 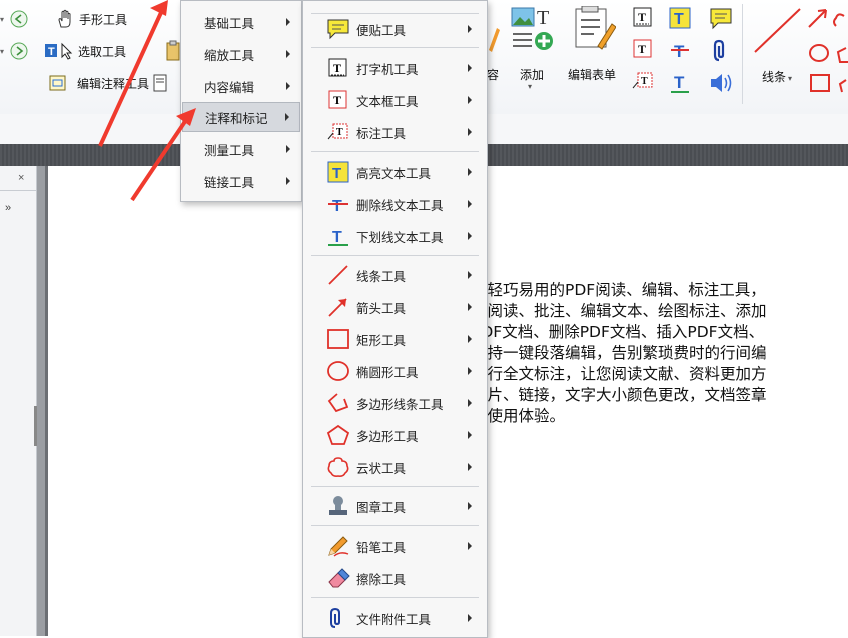 What do you see at coordinates (395, 371) in the screenshot?
I see `menu-item-ellipse-tool: 椭圆形工具` at bounding box center [395, 371].